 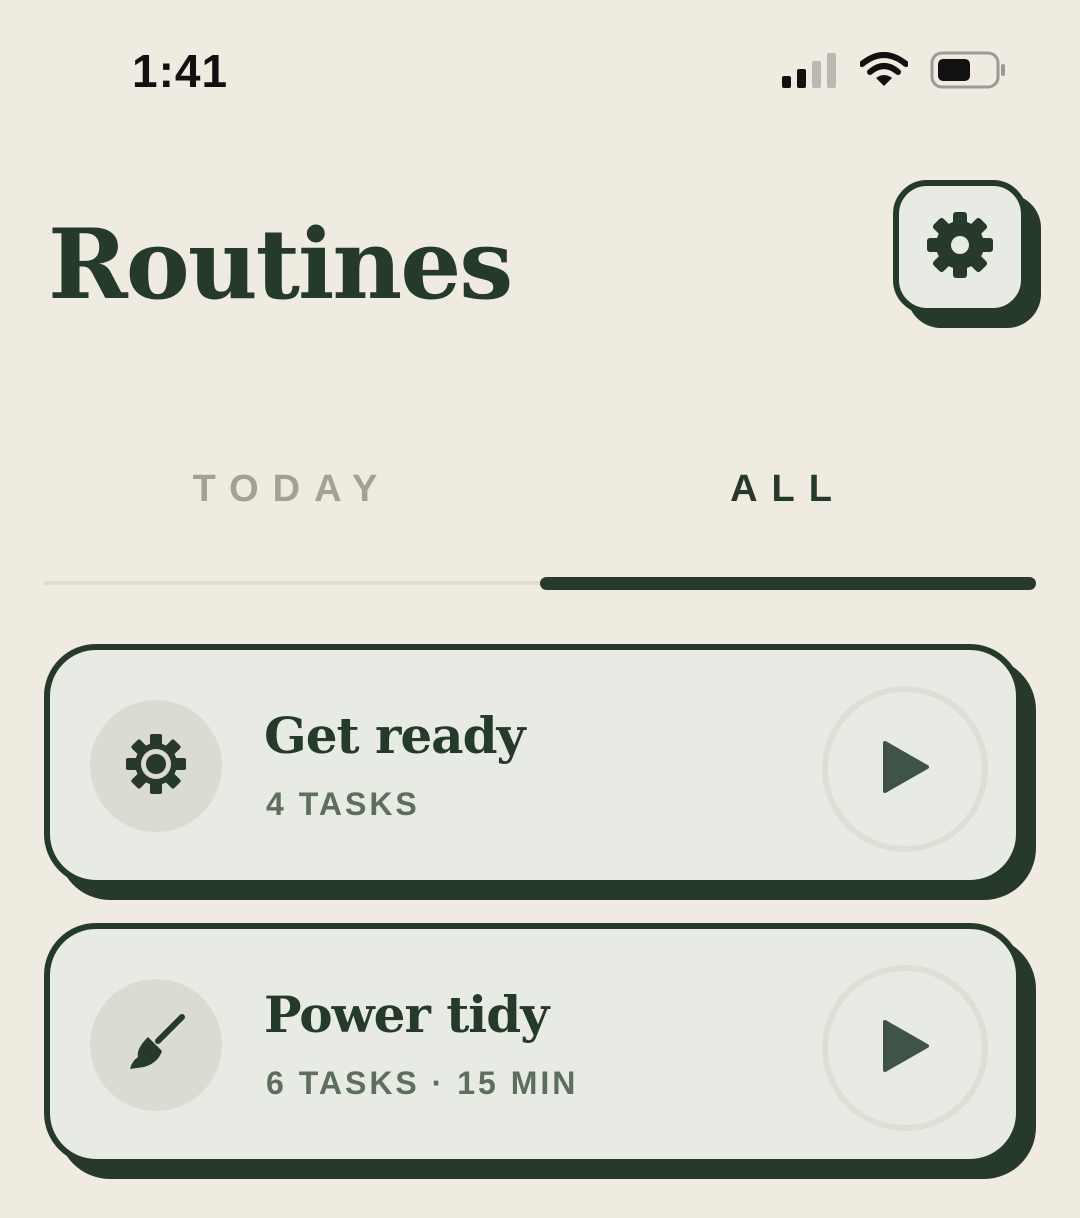 I want to click on tab-today: TODAY, so click(x=292, y=489).